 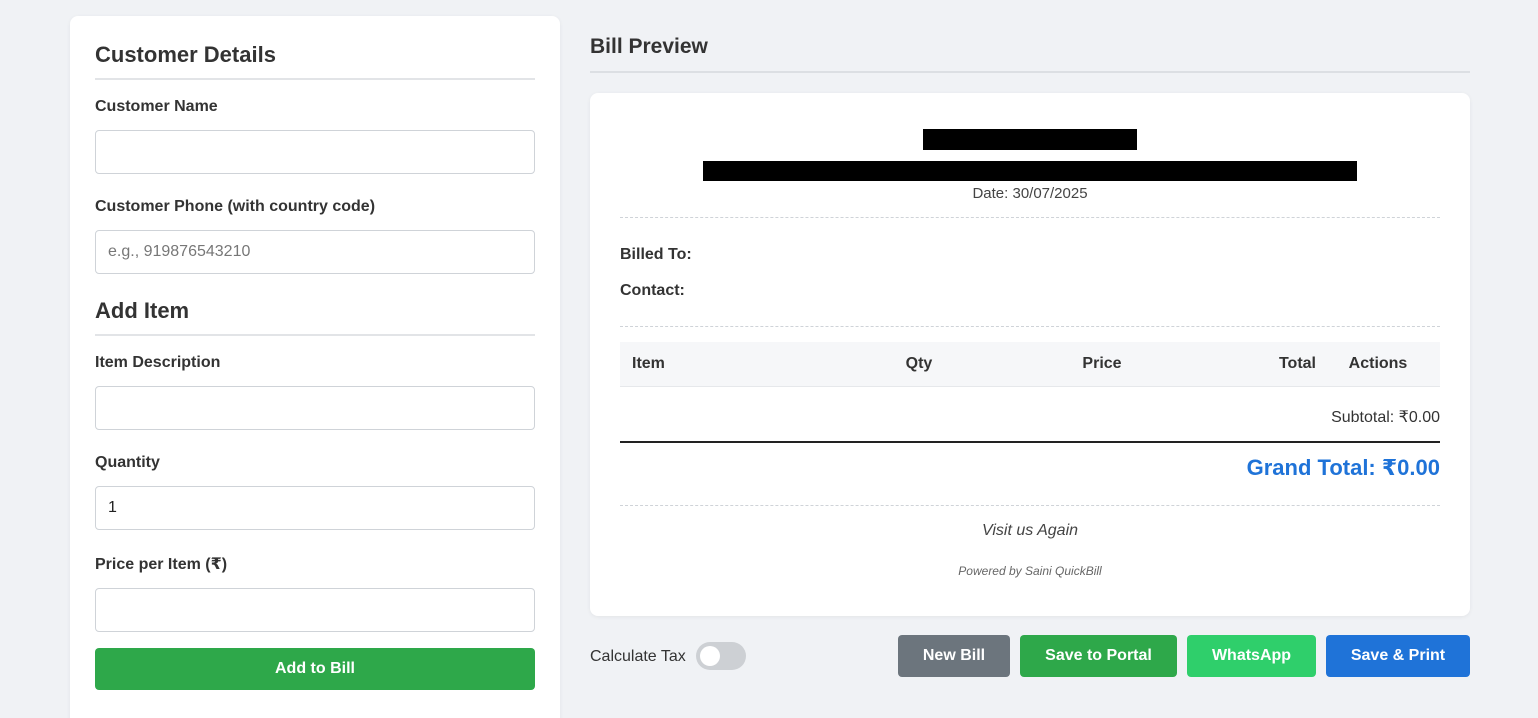 I want to click on redacted-business-address, so click(x=1030, y=171).